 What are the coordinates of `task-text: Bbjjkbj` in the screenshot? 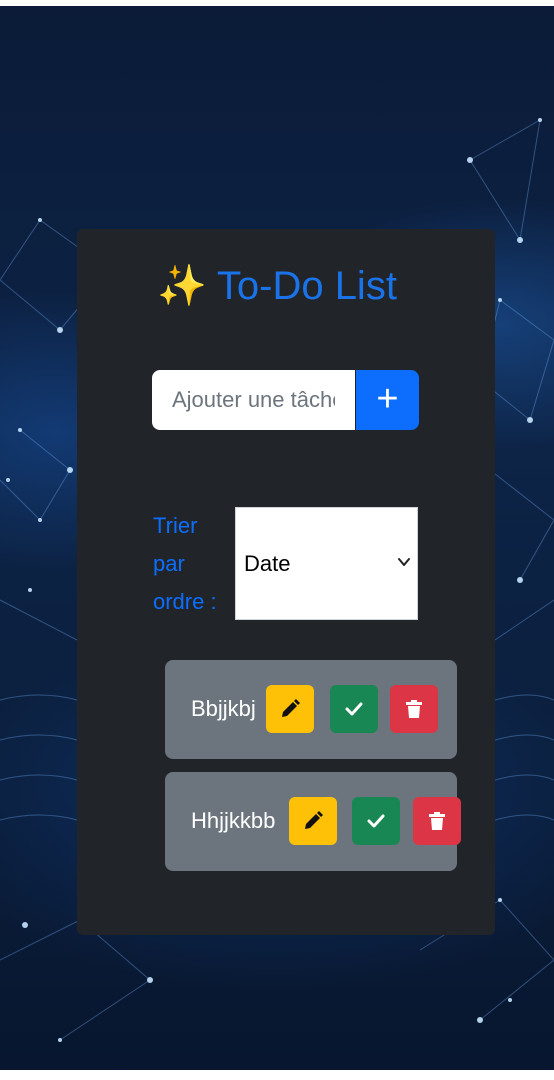 It's located at (223, 708).